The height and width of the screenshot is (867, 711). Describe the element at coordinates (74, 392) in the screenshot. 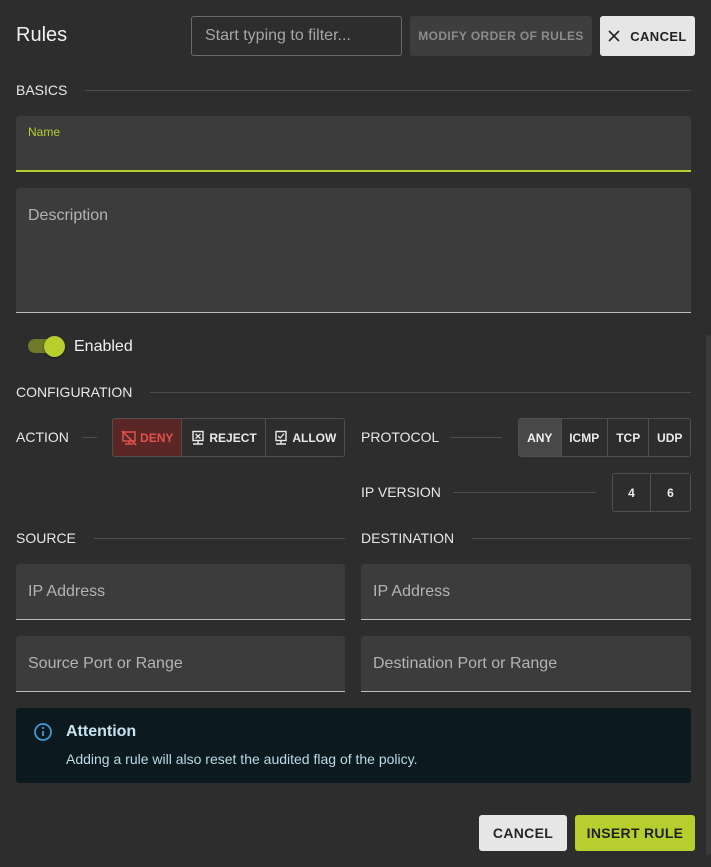

I see `configuration-heading-text: CONFIGURATION` at that location.